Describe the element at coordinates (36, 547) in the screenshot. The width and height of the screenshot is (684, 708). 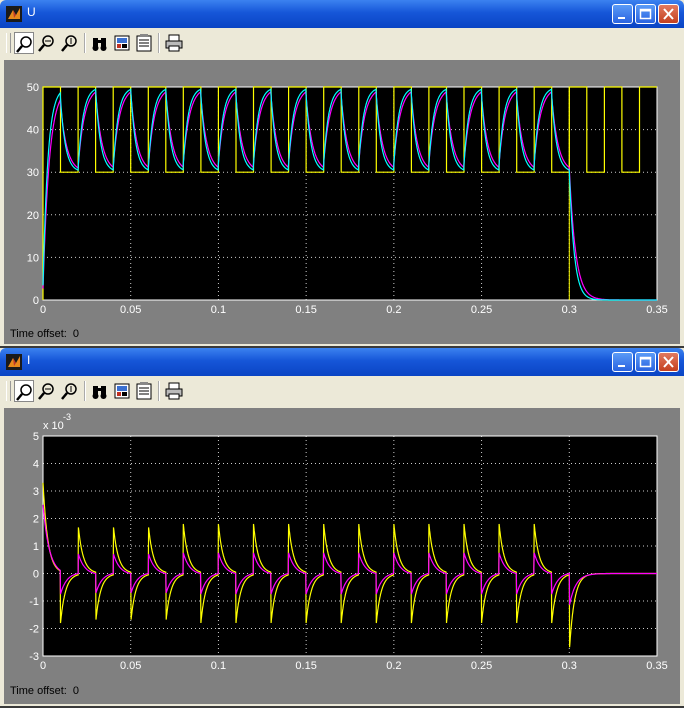
I see `y-tick-label: 1` at that location.